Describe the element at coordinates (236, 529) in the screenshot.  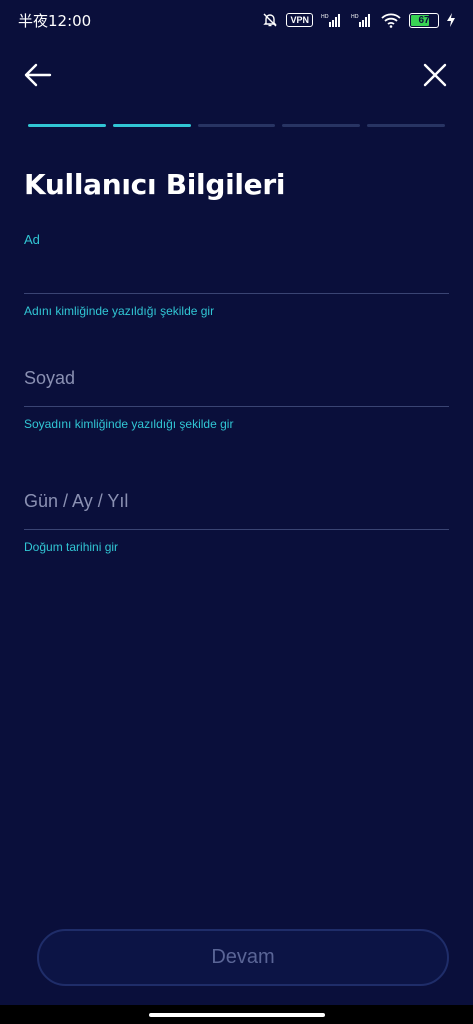
I see `birth-date-underline` at that location.